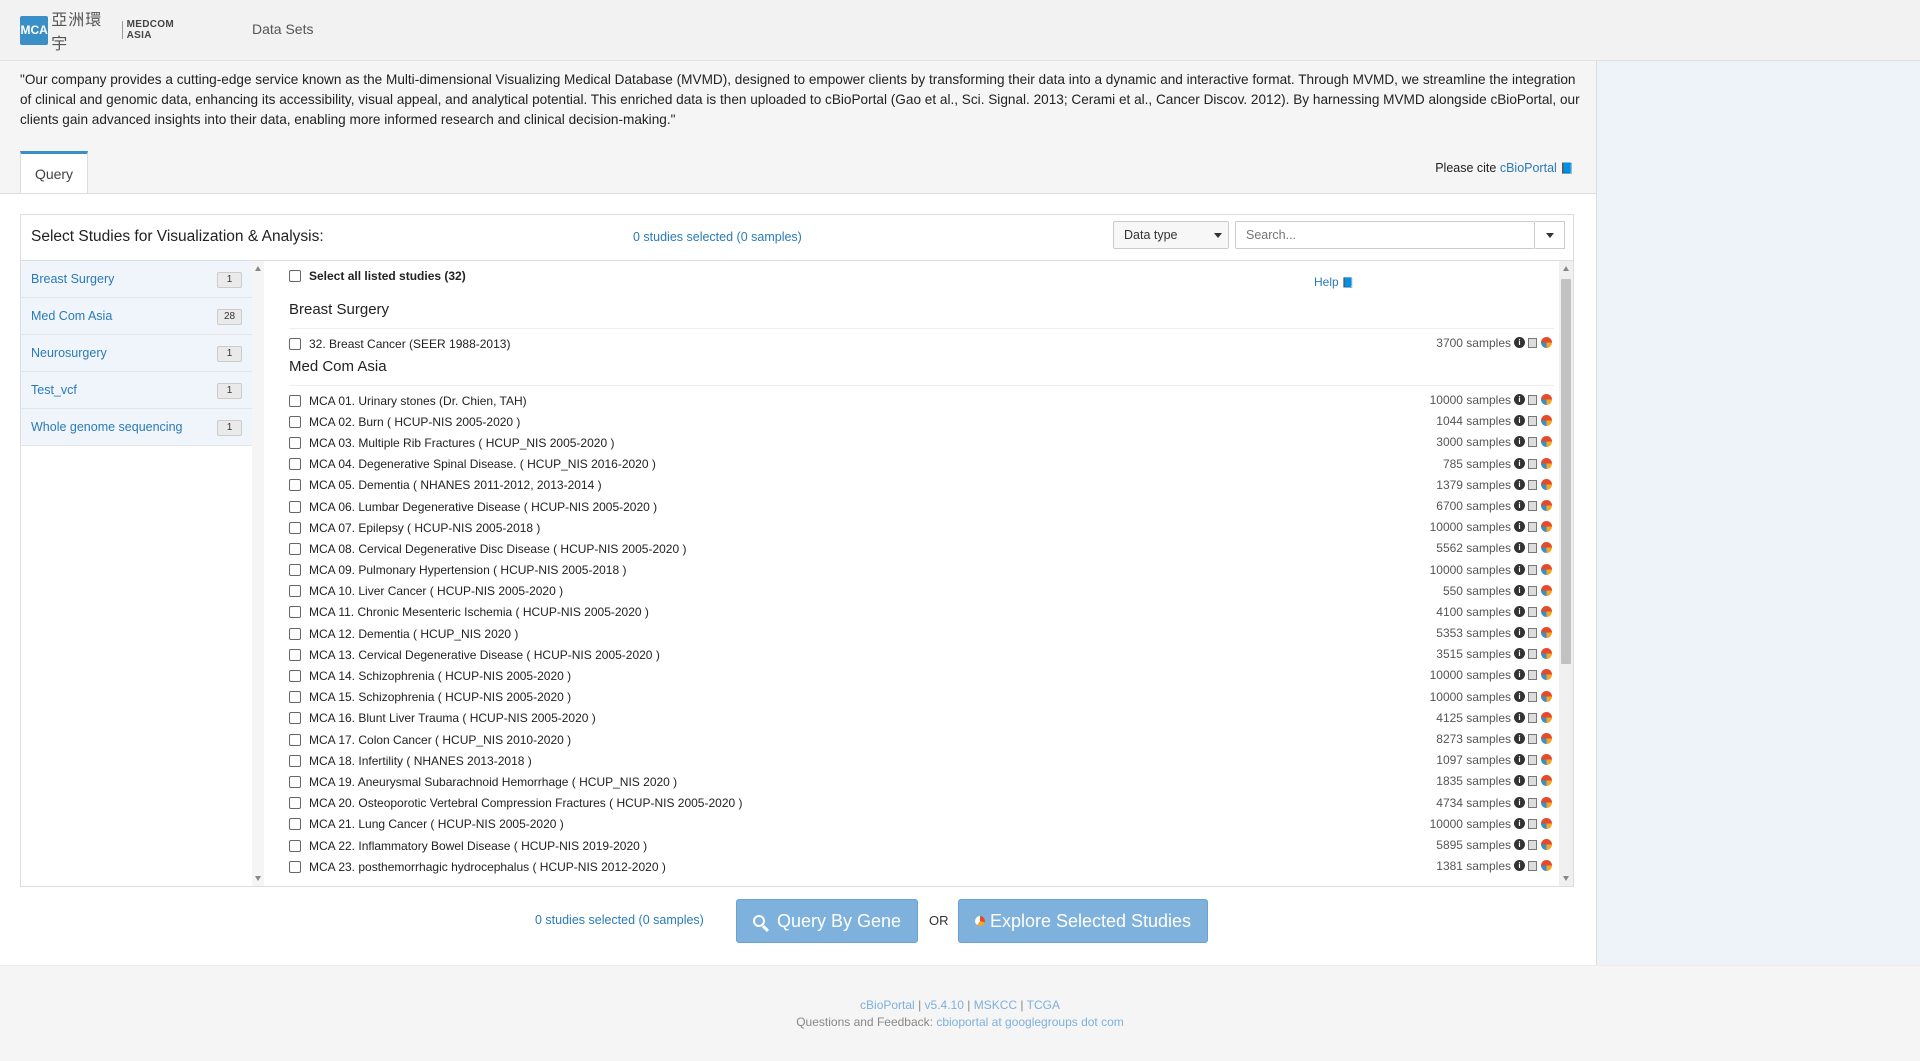 The width and height of the screenshot is (1920, 1061). What do you see at coordinates (377, 276) in the screenshot?
I see `select-all-row: Select all listed studies (32)` at bounding box center [377, 276].